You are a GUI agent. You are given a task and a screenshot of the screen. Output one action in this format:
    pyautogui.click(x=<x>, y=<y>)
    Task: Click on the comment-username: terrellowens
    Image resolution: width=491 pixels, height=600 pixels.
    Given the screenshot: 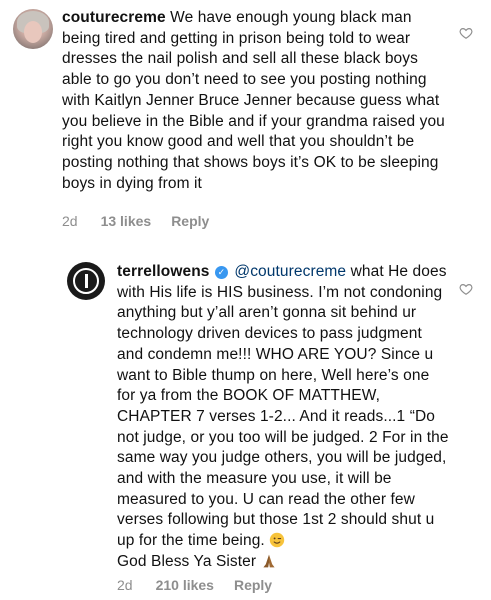 What is the action you would take?
    pyautogui.click(x=163, y=271)
    